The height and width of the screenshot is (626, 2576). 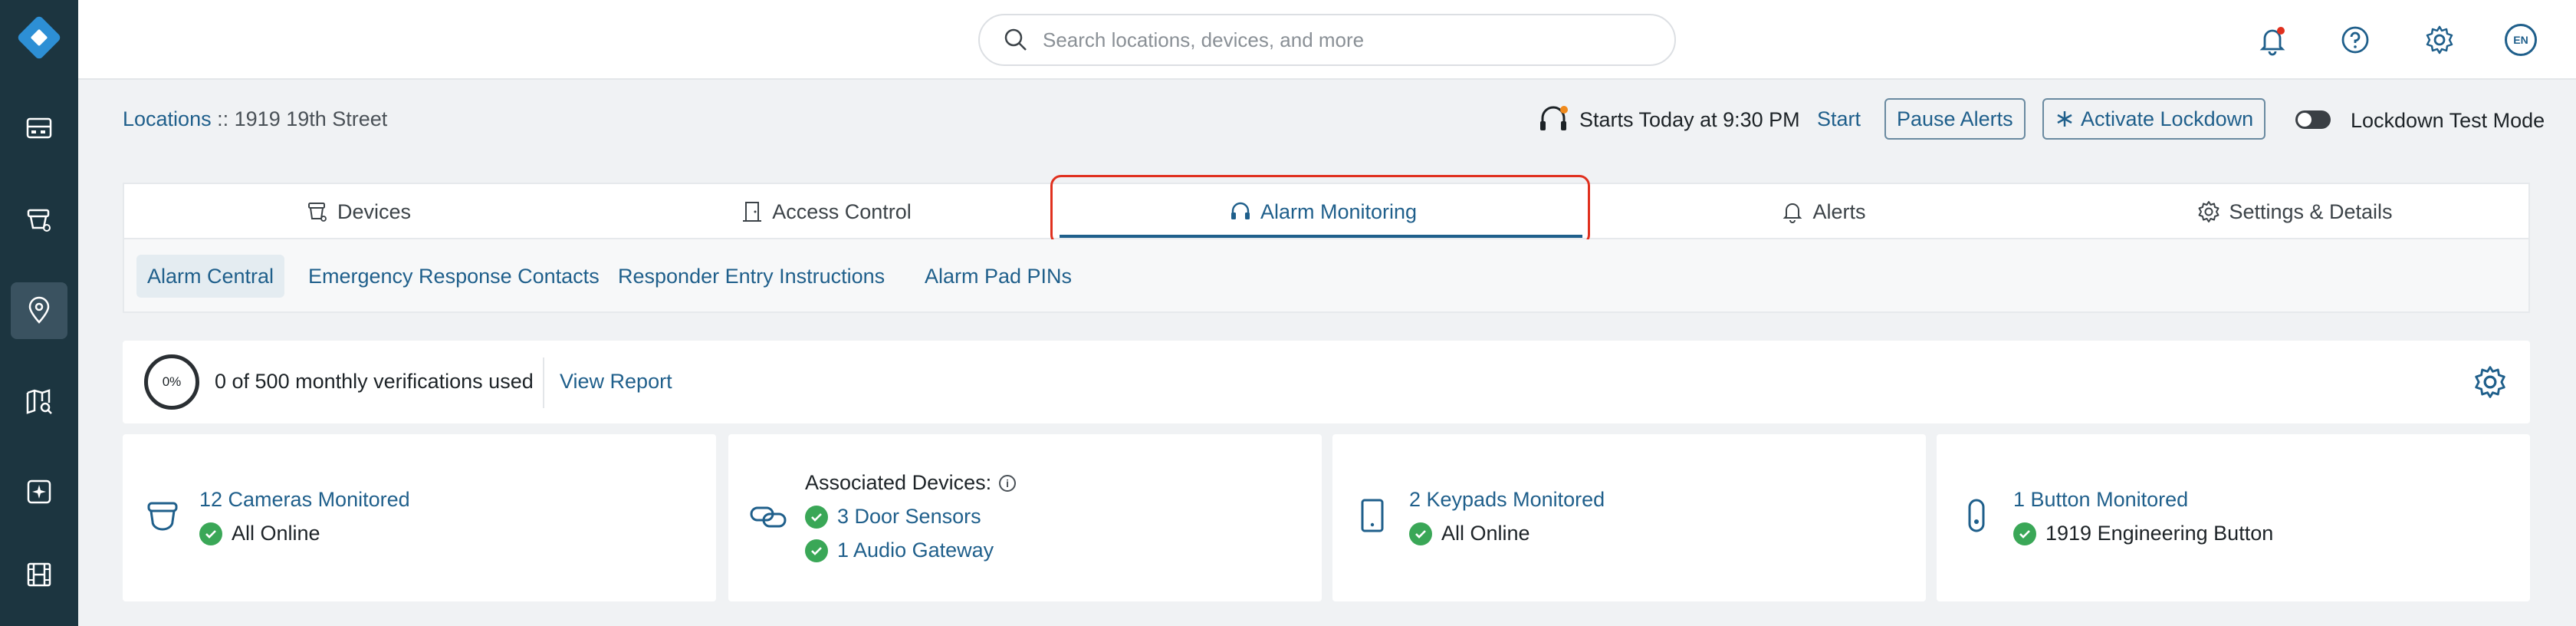 I want to click on tab-access-control: Access Control, so click(x=826, y=212).